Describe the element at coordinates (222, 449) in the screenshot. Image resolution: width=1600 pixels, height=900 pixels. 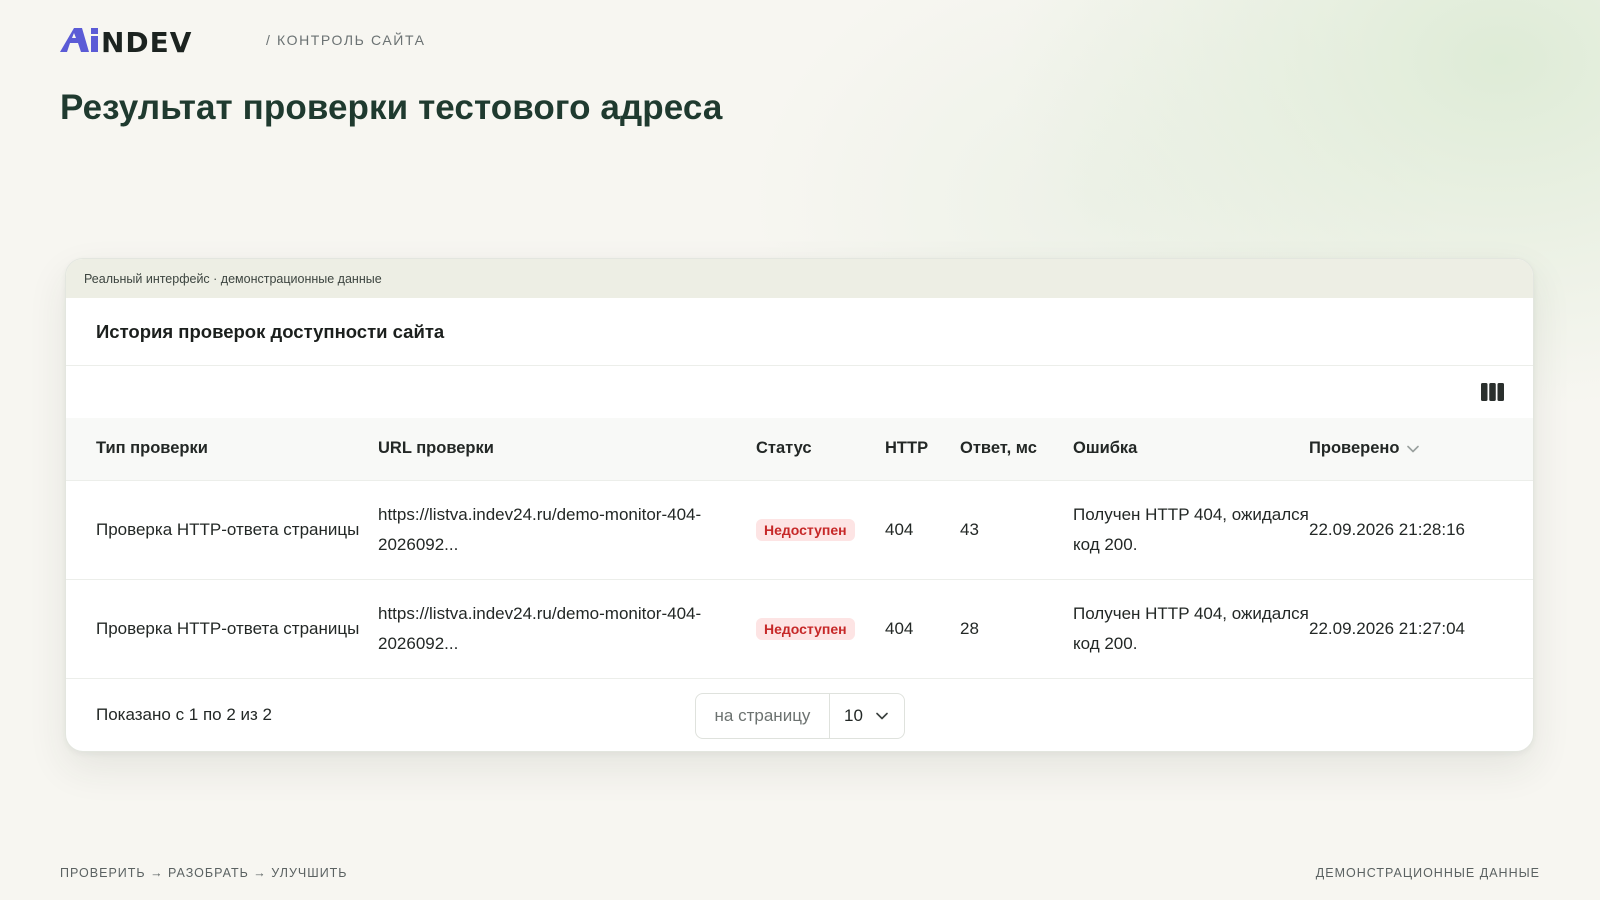
I see `col-header-type: Тип проверки` at that location.